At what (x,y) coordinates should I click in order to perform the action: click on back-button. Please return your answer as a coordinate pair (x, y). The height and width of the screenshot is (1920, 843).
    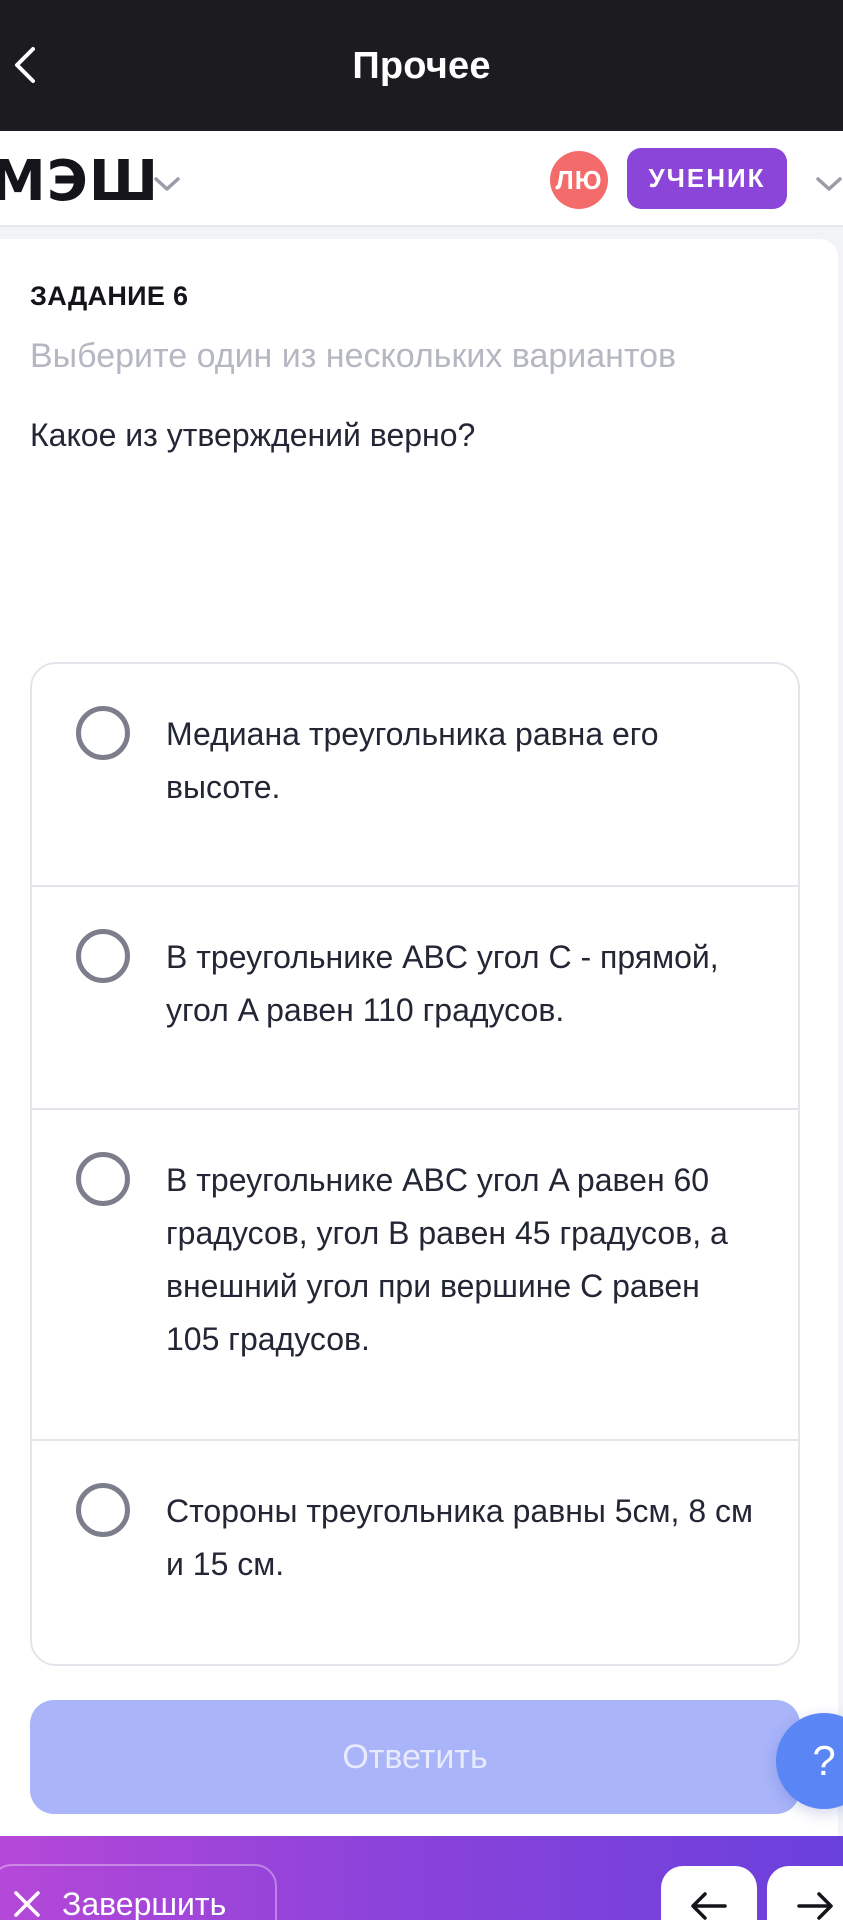
    Looking at the image, I should click on (26, 65).